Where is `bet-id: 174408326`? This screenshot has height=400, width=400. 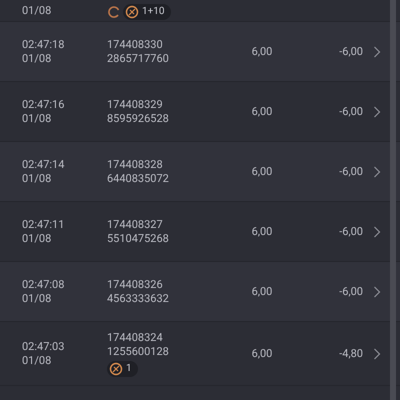
bet-id: 174408326 is located at coordinates (135, 285).